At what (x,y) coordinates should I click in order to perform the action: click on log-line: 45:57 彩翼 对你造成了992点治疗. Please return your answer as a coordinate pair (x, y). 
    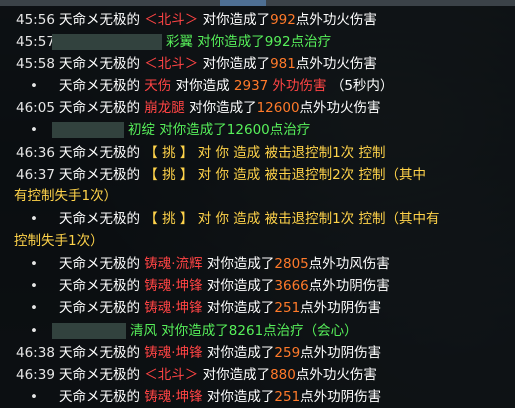
    Looking at the image, I should click on (257, 42).